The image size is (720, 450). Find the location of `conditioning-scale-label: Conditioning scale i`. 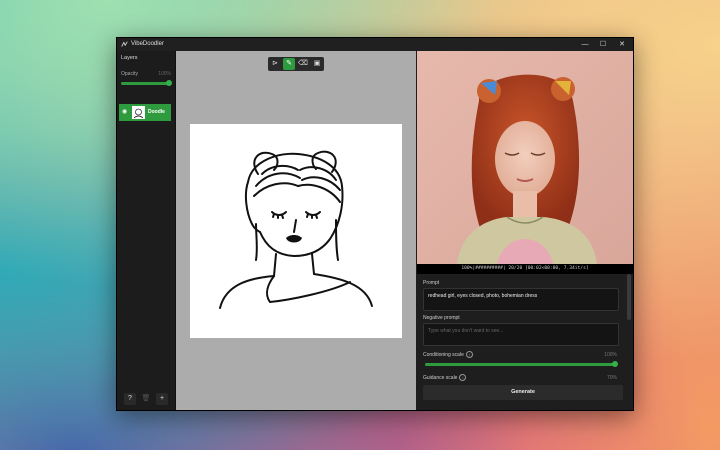

conditioning-scale-label: Conditioning scale i is located at coordinates (448, 354).